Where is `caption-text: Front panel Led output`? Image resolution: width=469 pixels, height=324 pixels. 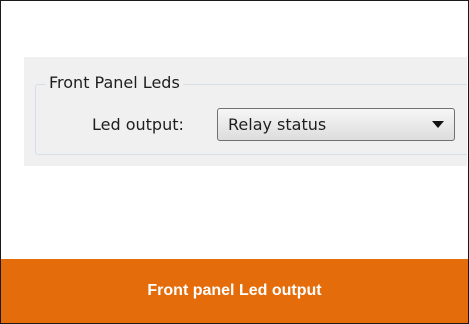
caption-text: Front panel Led output is located at coordinates (234, 290).